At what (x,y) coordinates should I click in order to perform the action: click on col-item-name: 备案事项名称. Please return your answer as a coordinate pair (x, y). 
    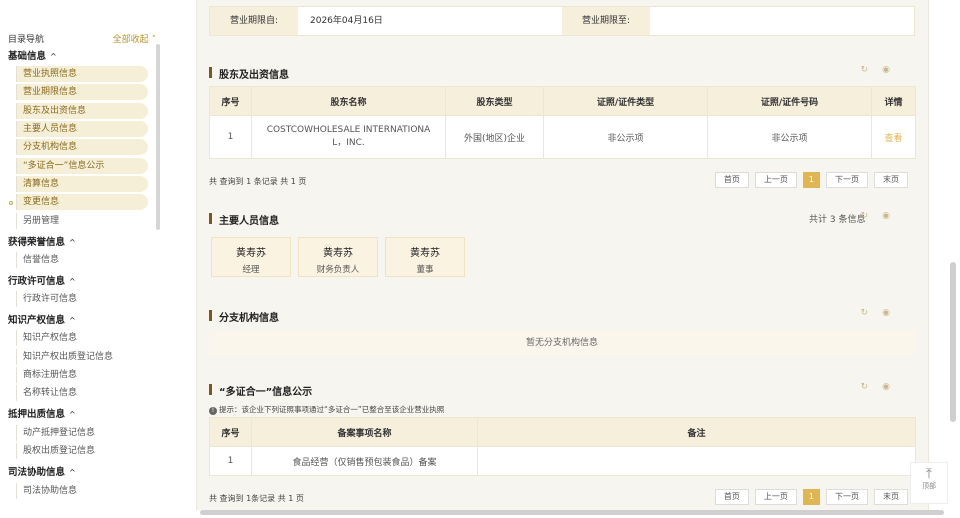
    Looking at the image, I should click on (364, 432).